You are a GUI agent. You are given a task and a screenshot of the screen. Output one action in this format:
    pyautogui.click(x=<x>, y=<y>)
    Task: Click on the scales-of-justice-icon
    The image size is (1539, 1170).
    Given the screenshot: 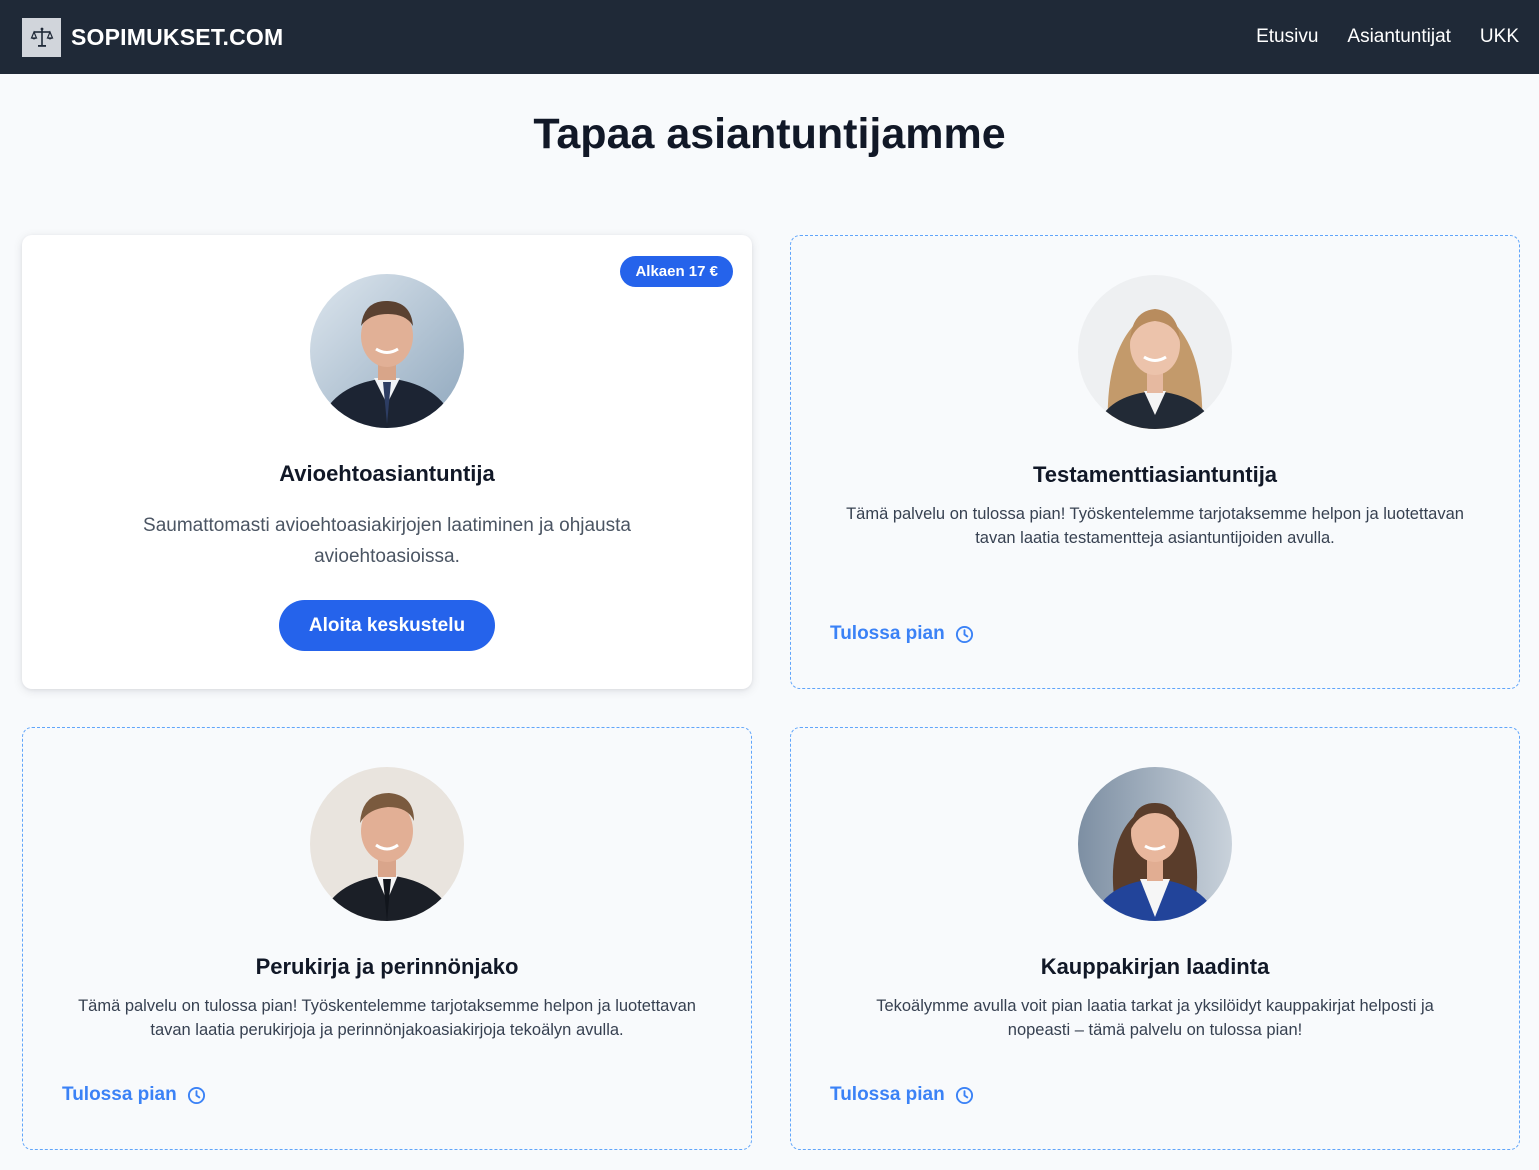 What is the action you would take?
    pyautogui.click(x=41, y=37)
    